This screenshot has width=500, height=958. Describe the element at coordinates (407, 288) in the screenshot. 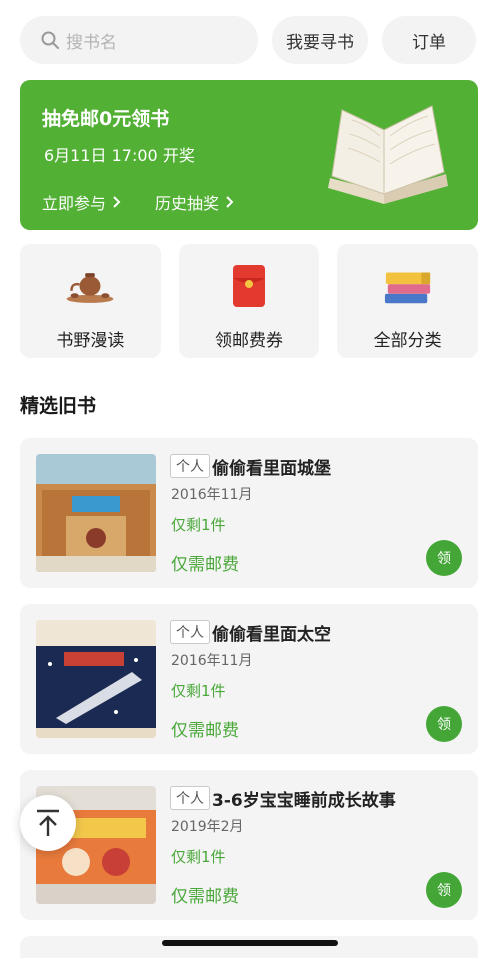

I see `book-stack-icon` at that location.